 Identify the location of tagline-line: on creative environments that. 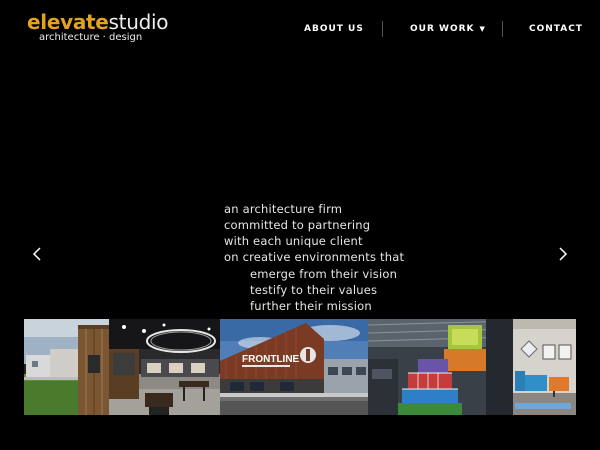
(314, 257).